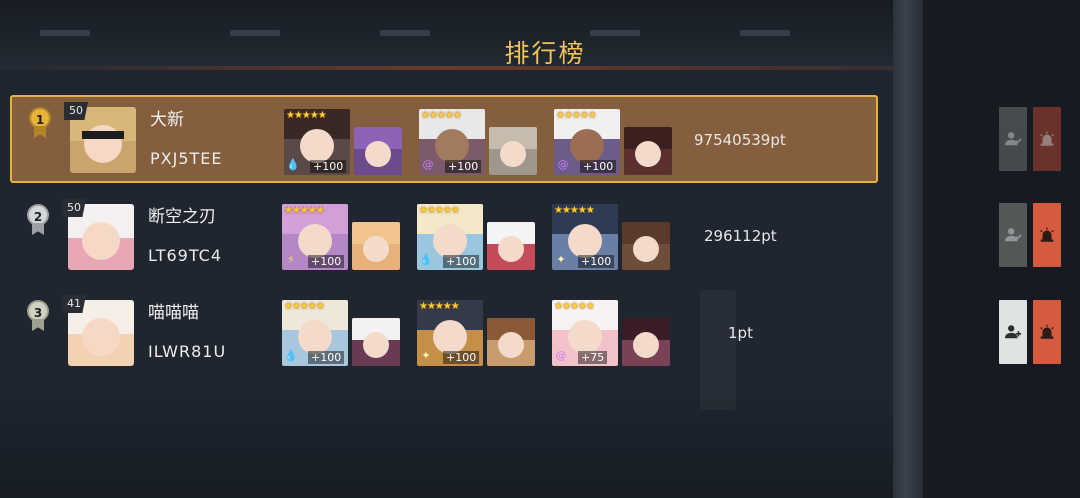 Image resolution: width=1080 pixels, height=498 pixels. I want to click on level-badge: 41, so click(74, 304).